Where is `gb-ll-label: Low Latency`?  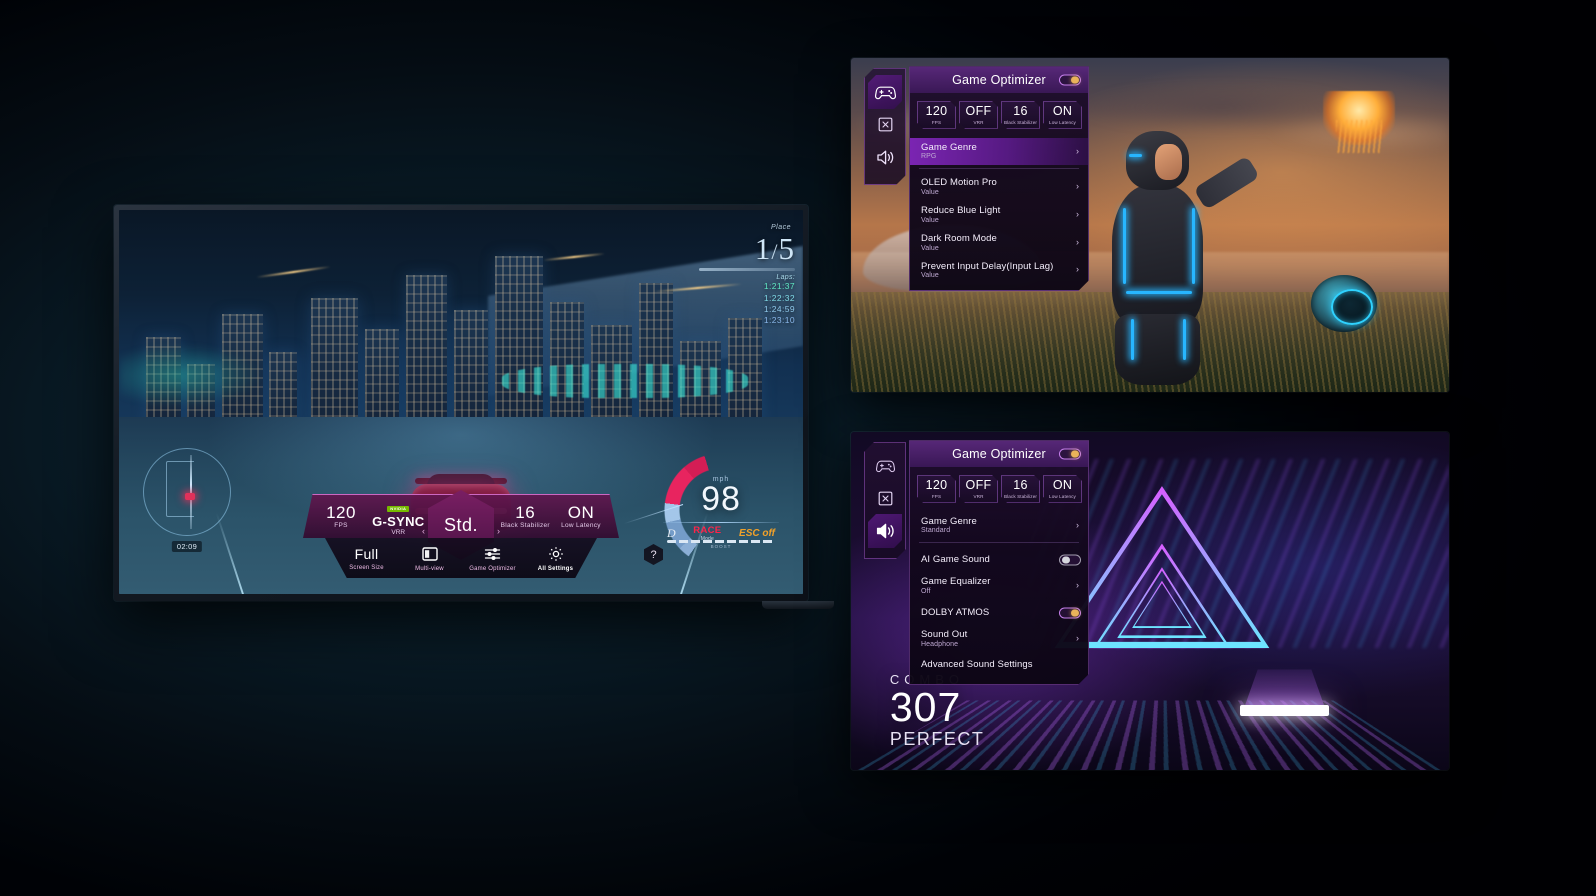 gb-ll-label: Low Latency is located at coordinates (581, 526).